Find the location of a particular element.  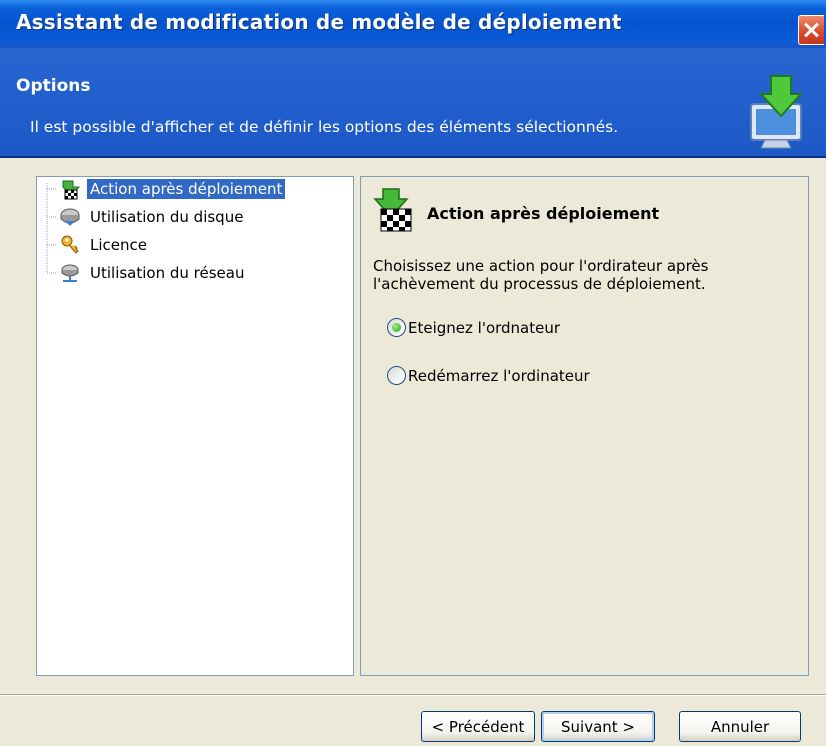

disk-icon is located at coordinates (70, 217).